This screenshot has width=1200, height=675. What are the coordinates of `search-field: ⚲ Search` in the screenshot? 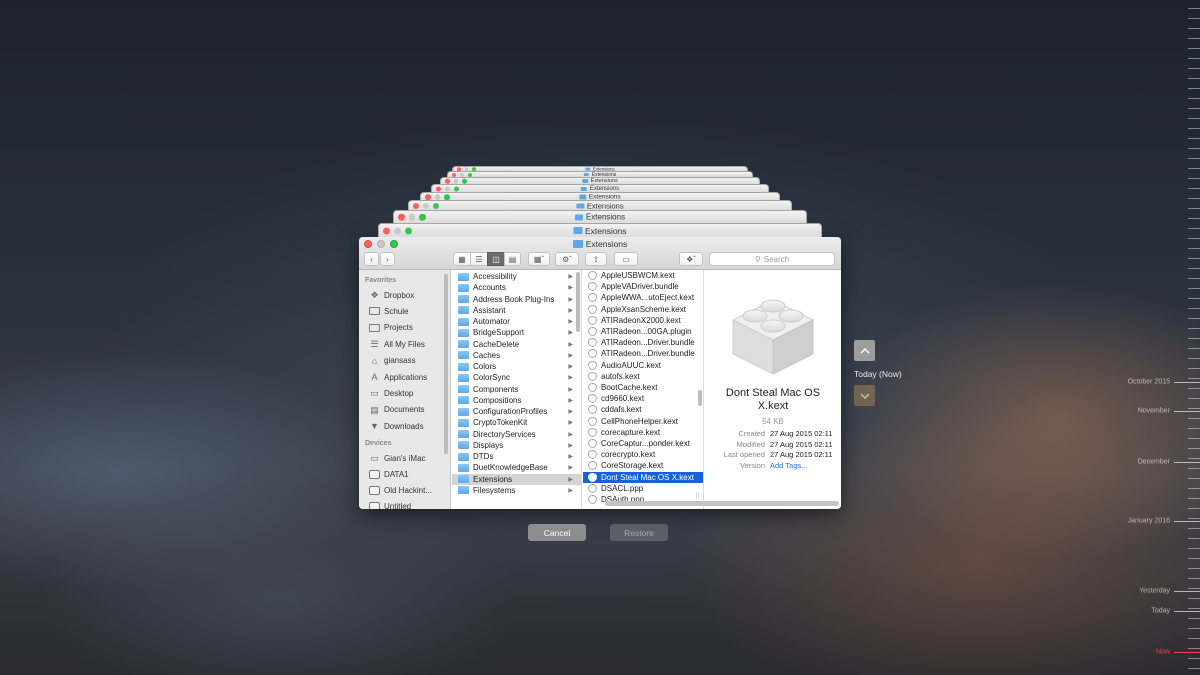 It's located at (772, 259).